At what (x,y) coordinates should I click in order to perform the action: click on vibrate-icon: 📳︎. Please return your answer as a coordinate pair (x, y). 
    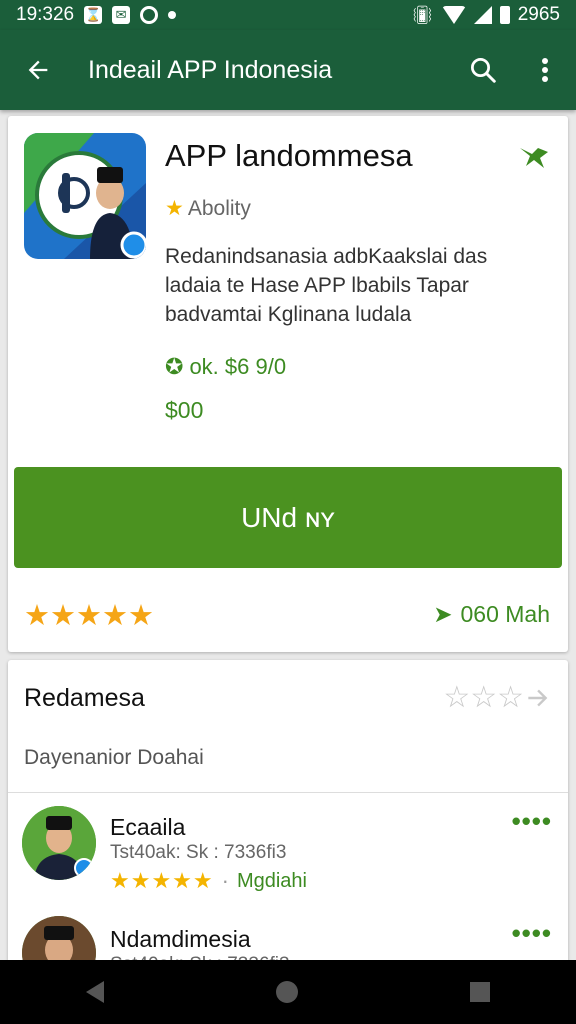
    Looking at the image, I should click on (422, 14).